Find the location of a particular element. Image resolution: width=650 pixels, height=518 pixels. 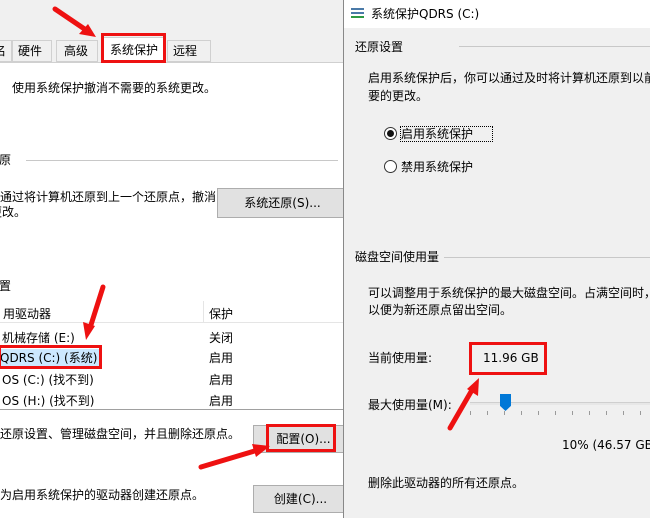

arrowhead is located at coordinates (261, 450).